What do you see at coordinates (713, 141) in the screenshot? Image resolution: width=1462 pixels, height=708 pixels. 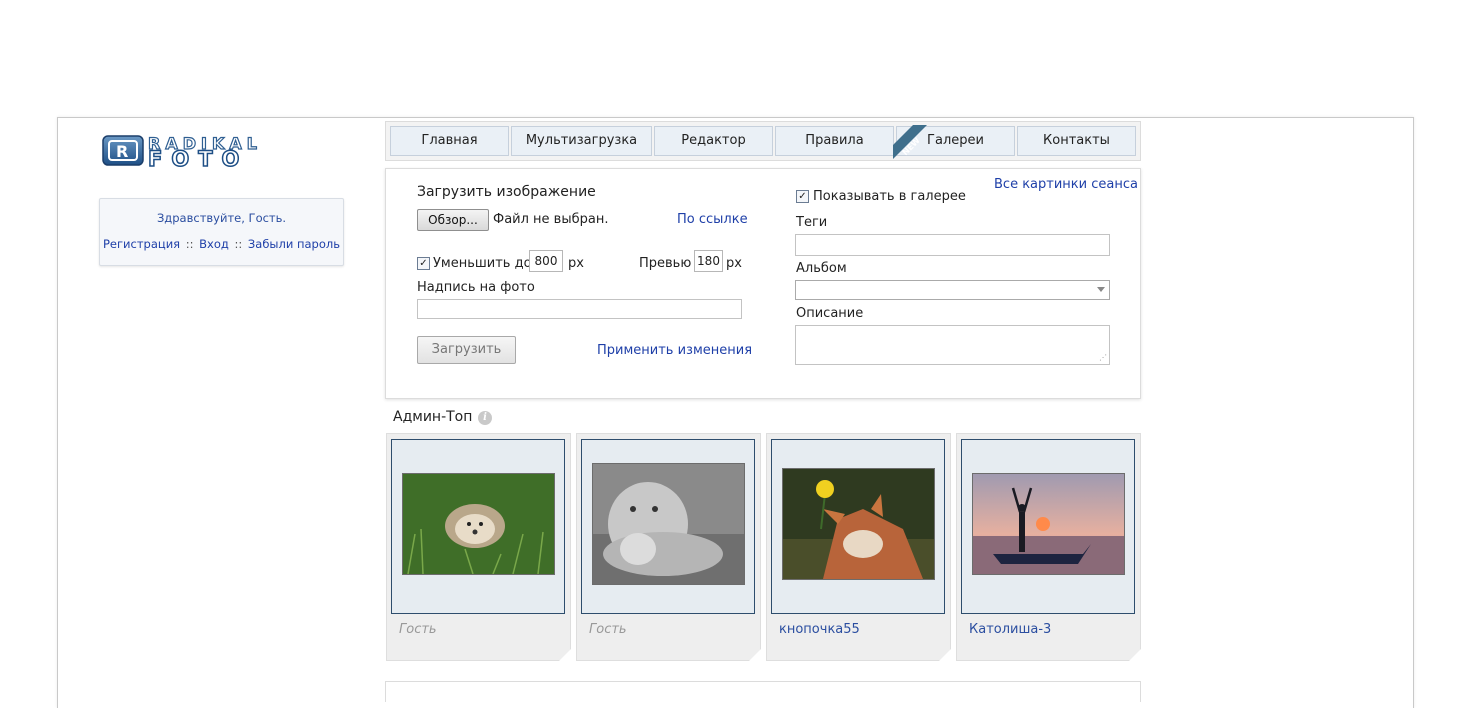 I see `nav-item-editor: Редактор` at bounding box center [713, 141].